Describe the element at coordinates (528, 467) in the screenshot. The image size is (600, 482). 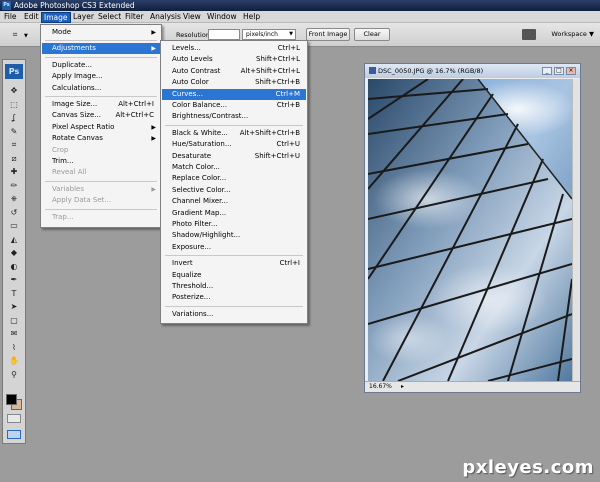
I see `pxleyes-watermark: pxleyes.com` at that location.